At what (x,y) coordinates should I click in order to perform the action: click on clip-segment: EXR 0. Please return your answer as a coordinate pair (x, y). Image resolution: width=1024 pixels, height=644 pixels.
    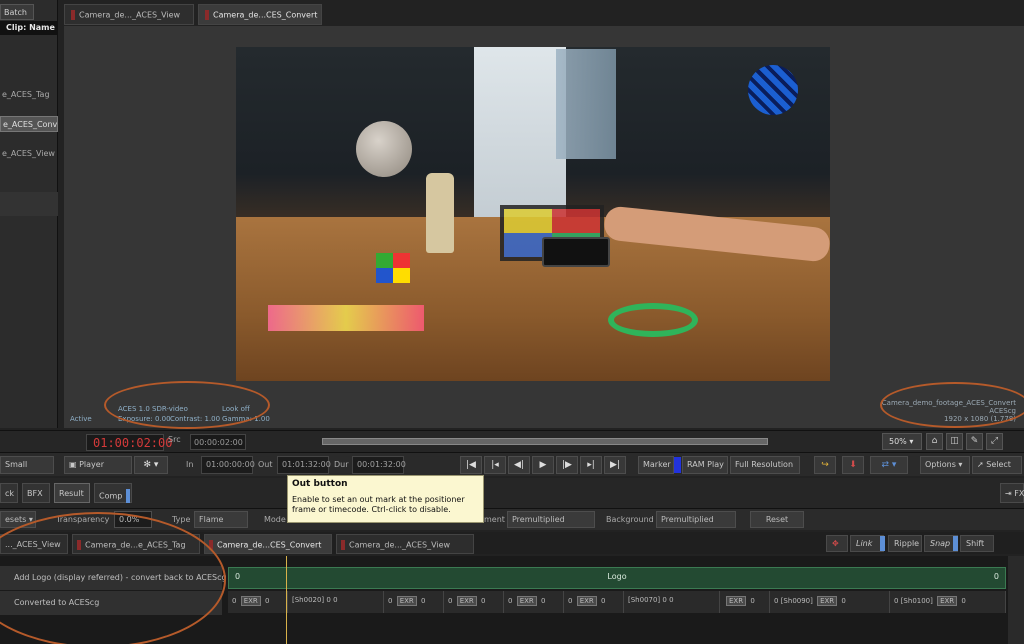
    Looking at the image, I should click on (745, 602).